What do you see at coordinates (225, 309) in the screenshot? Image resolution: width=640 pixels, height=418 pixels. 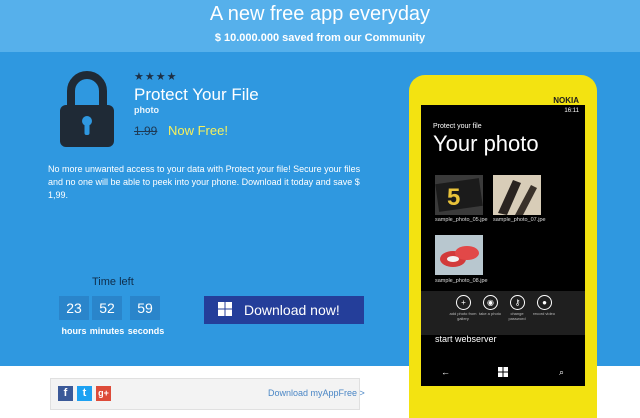 I see `windows-logo-icon` at bounding box center [225, 309].